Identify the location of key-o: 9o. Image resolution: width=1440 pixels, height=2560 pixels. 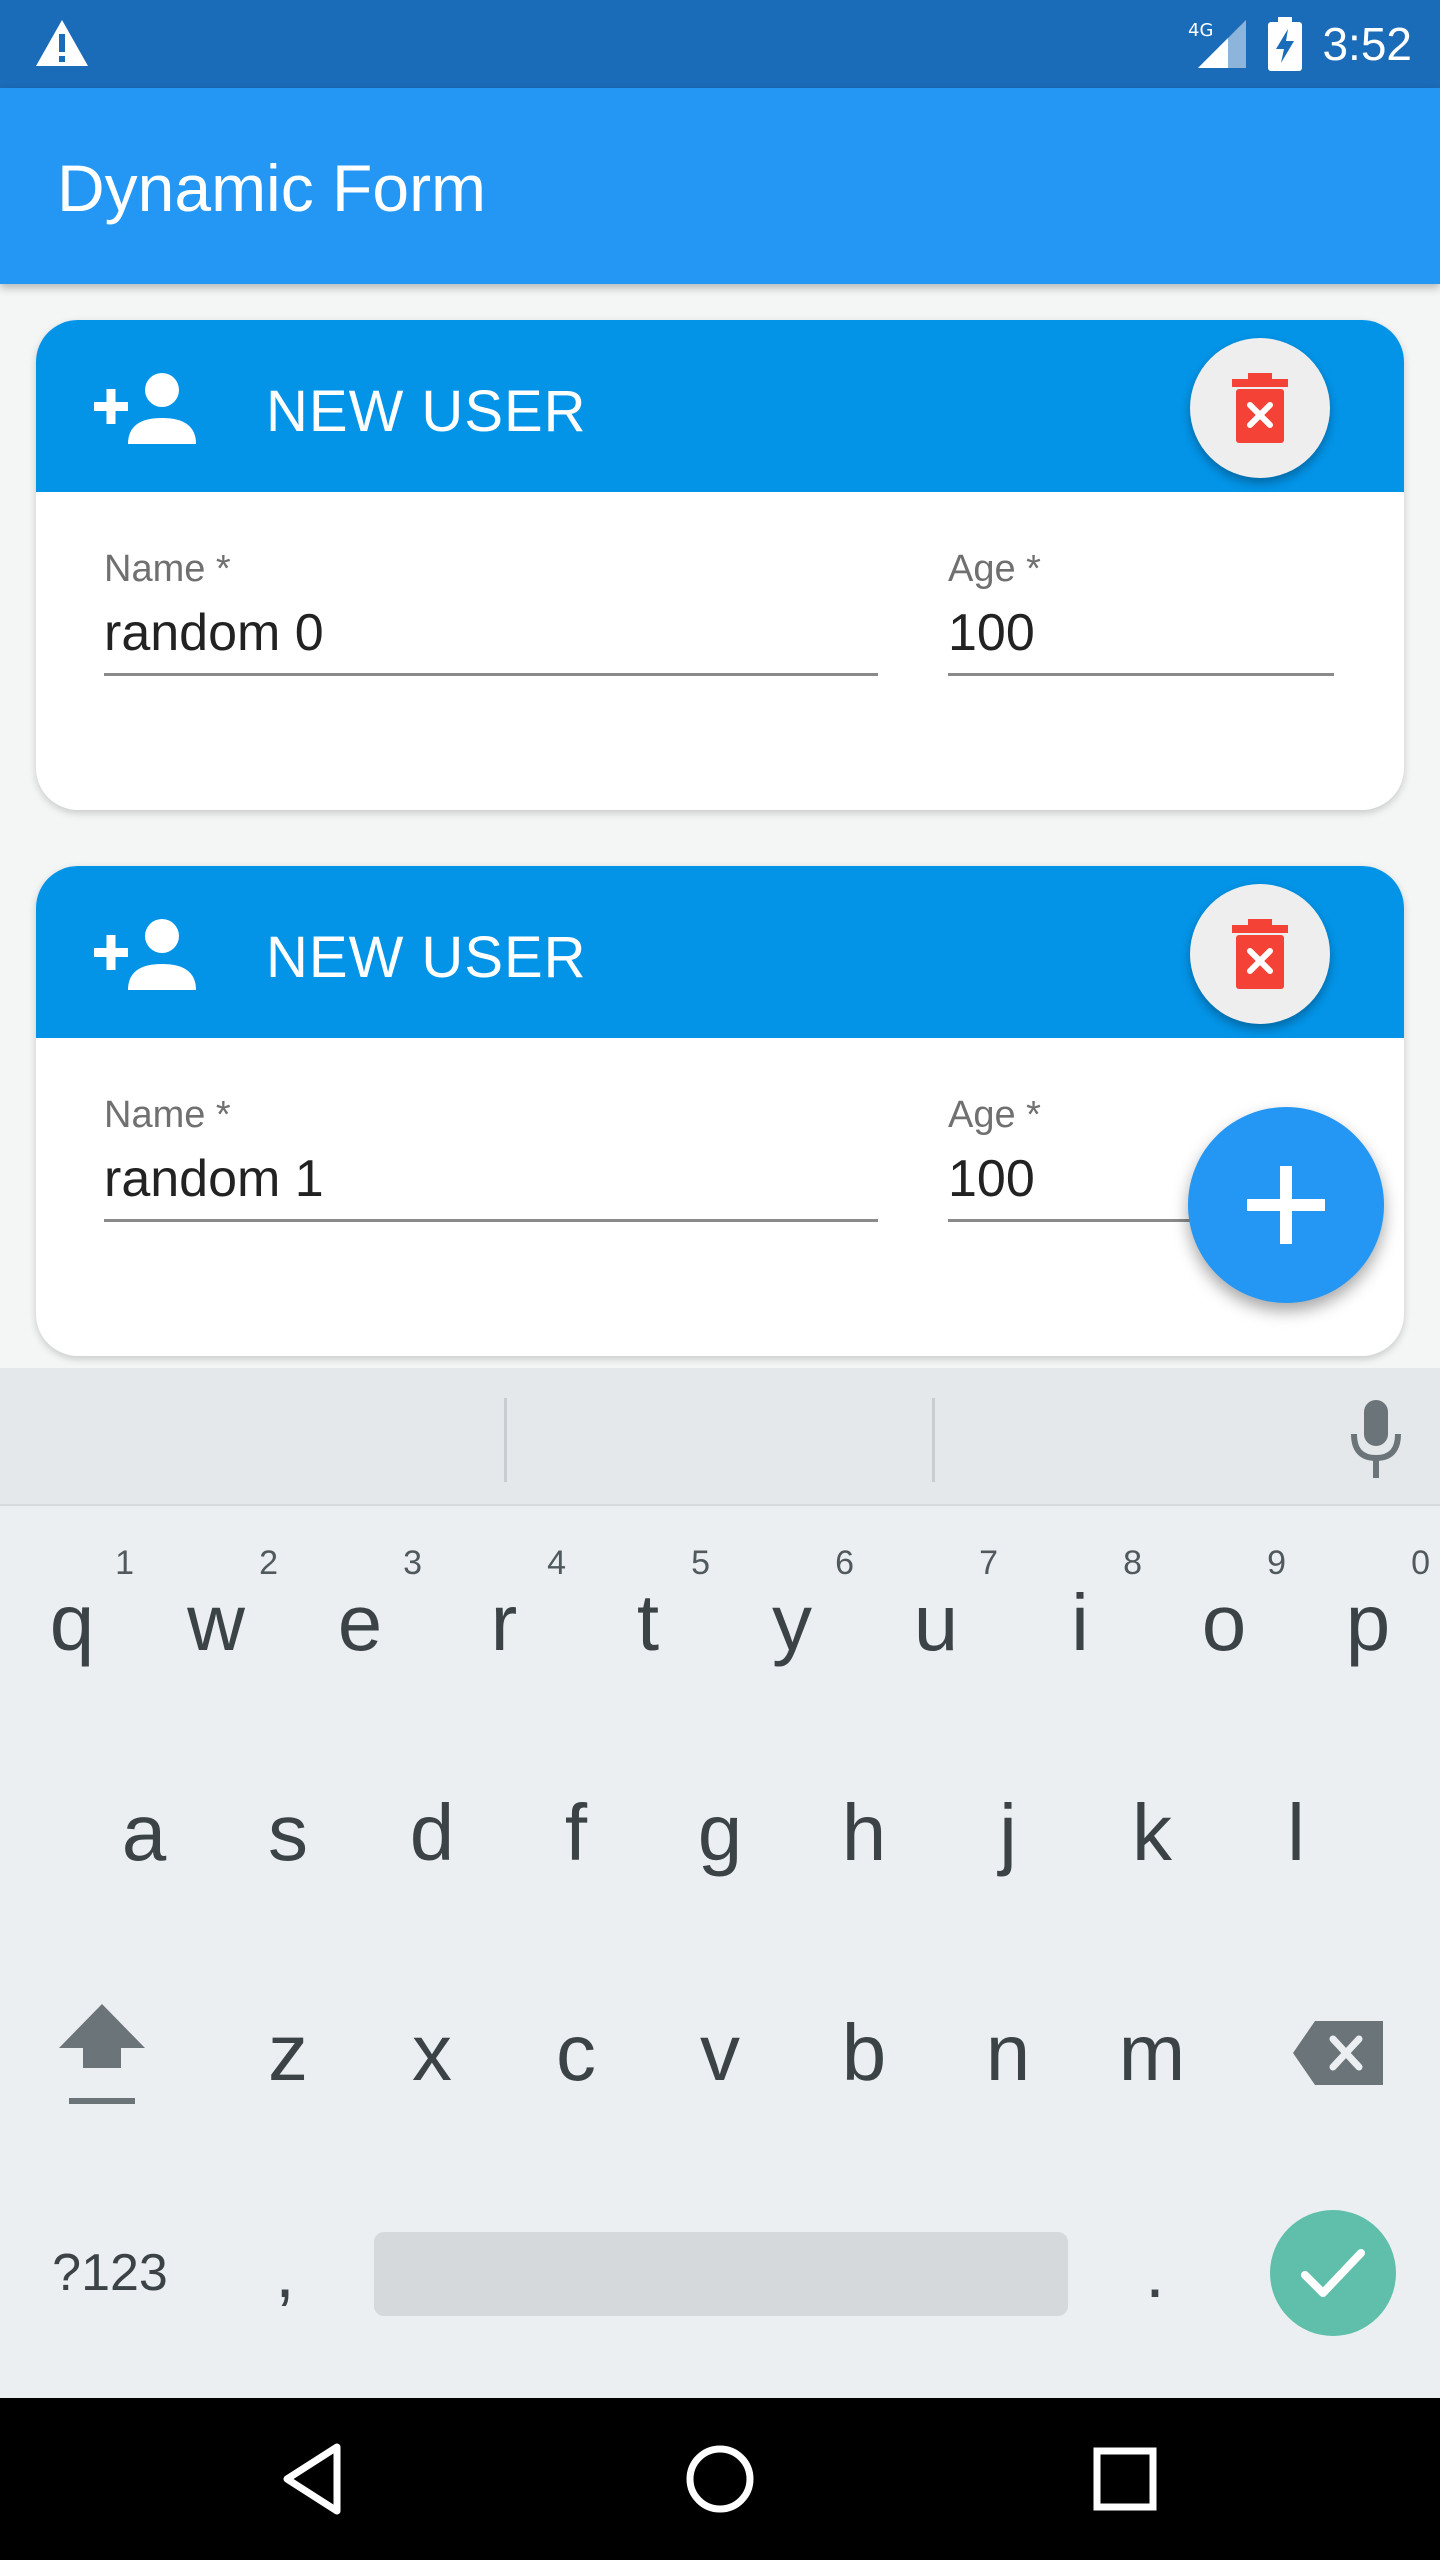
(1224, 1613).